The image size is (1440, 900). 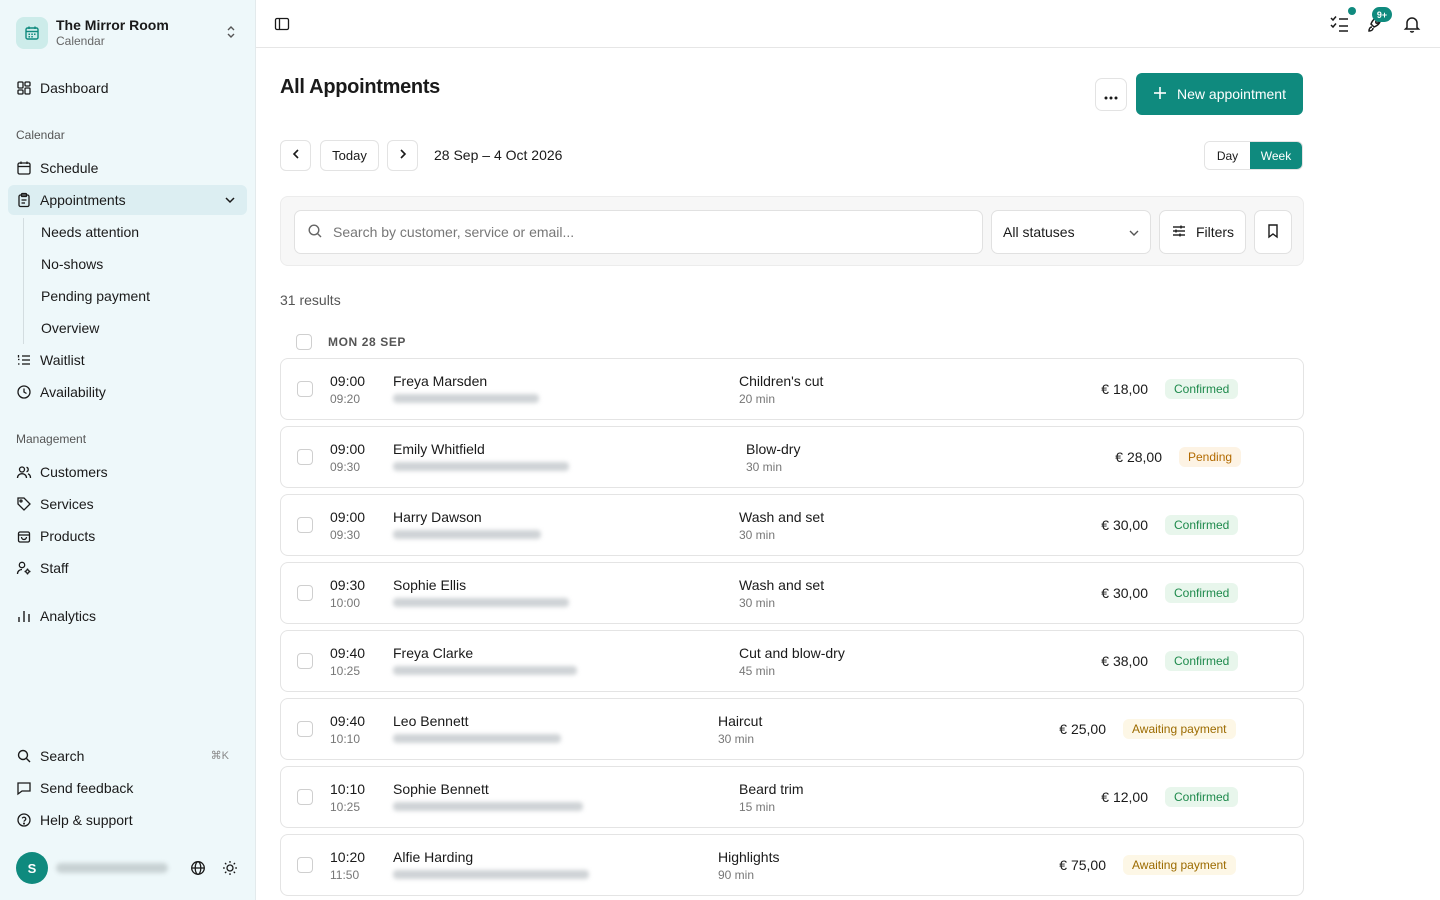 I want to click on sidebar-item-appointments: Appointments, so click(x=127, y=200).